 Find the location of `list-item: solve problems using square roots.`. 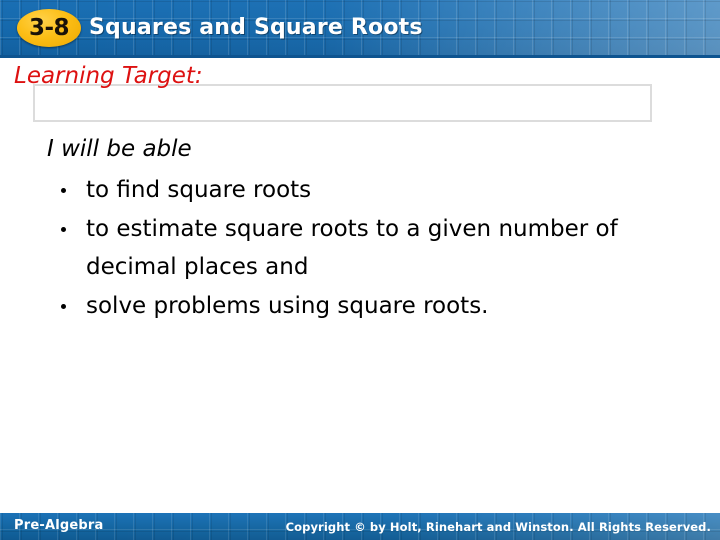

list-item: solve problems using square roots. is located at coordinates (367, 306).